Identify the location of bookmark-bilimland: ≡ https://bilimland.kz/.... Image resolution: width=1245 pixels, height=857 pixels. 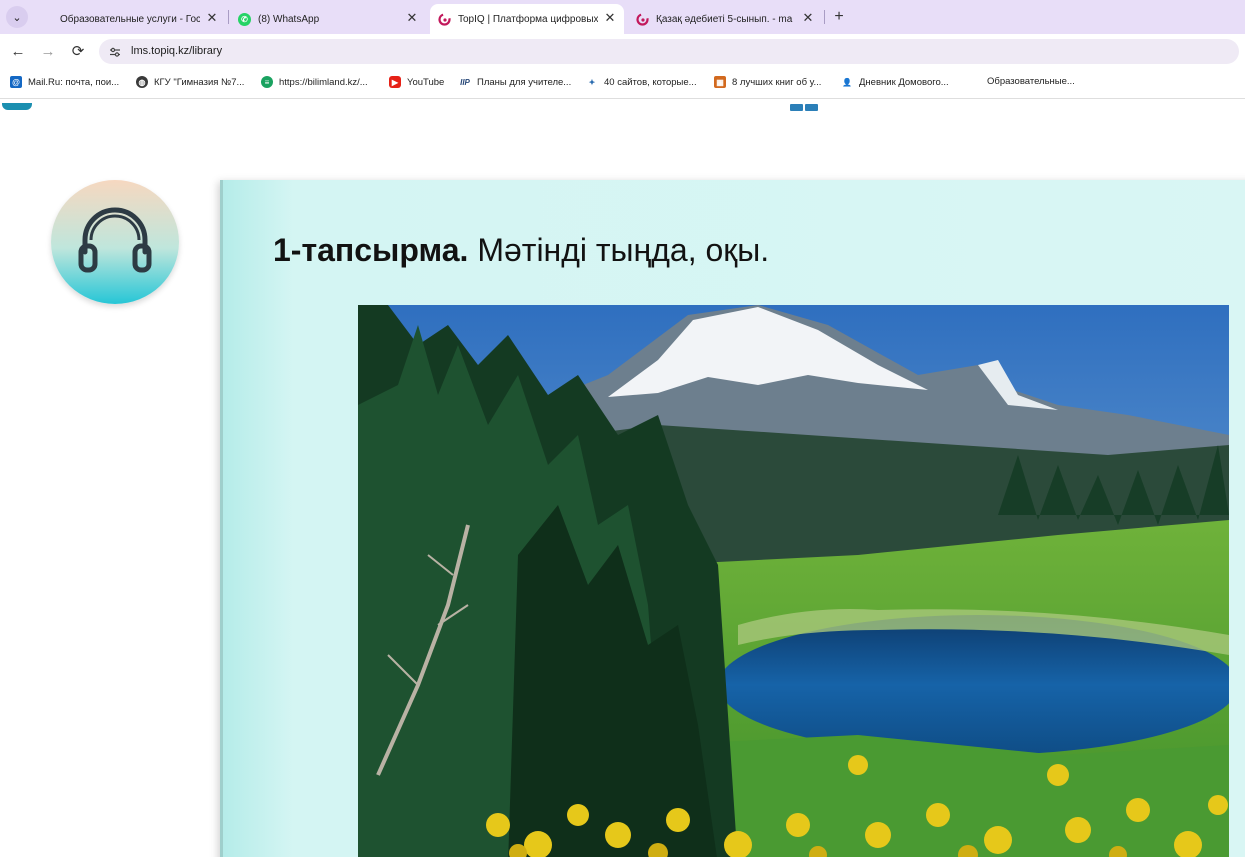
(314, 82).